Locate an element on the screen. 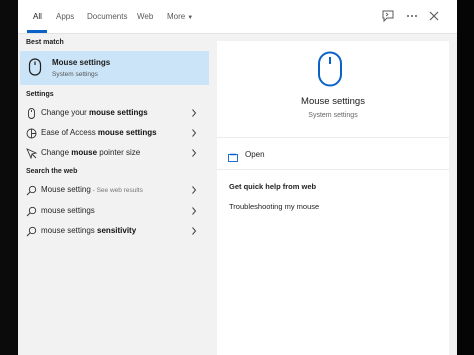 Image resolution: width=474 pixels, height=355 pixels. tab-documents: Documents is located at coordinates (107, 16).